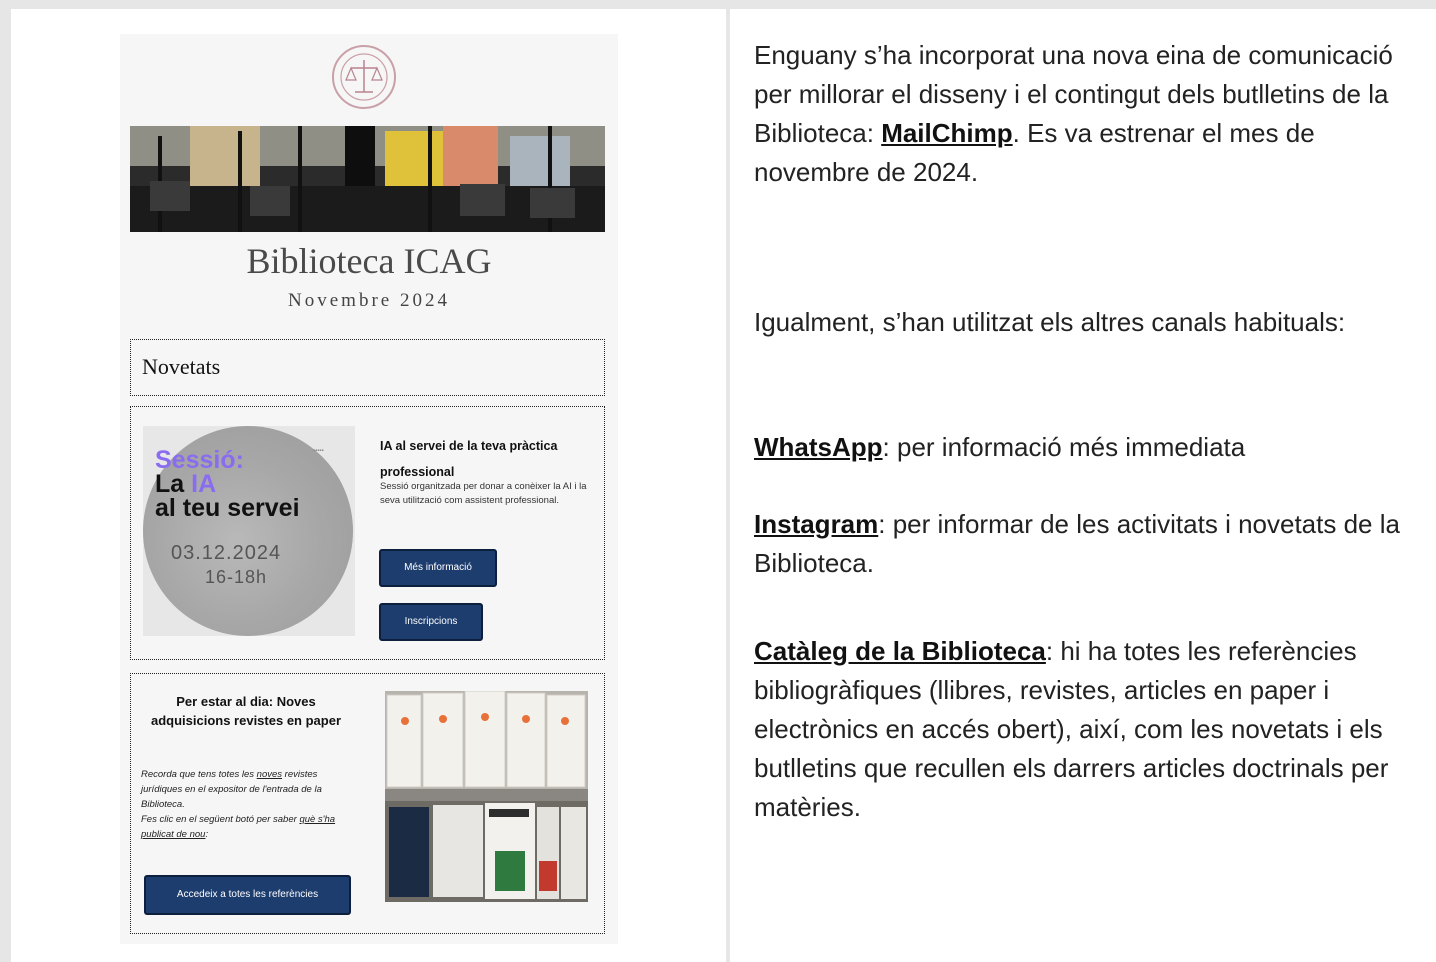  I want to click on more-info-button: Més informació, so click(438, 568).